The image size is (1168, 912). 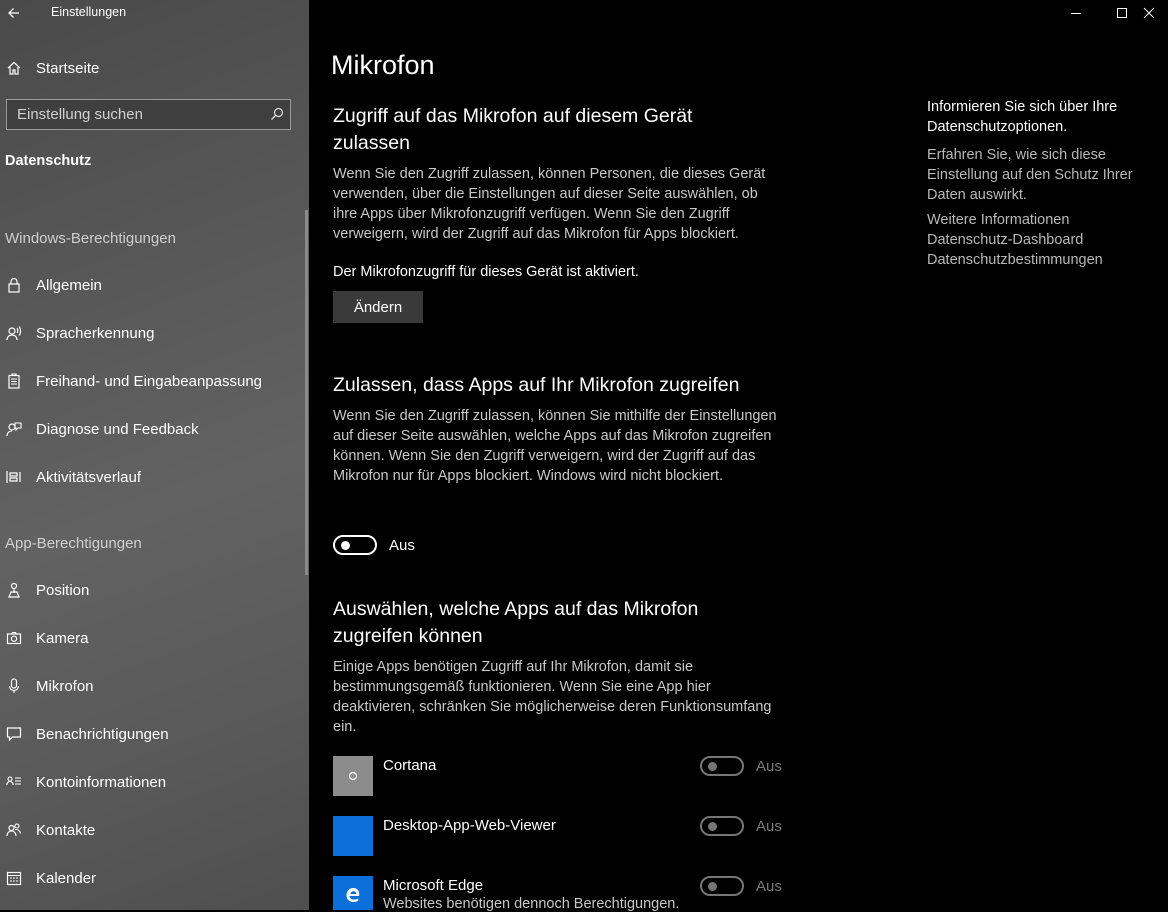 I want to click on sidebar-item-diagnose: Diagnose und Feedback, so click(x=150, y=429).